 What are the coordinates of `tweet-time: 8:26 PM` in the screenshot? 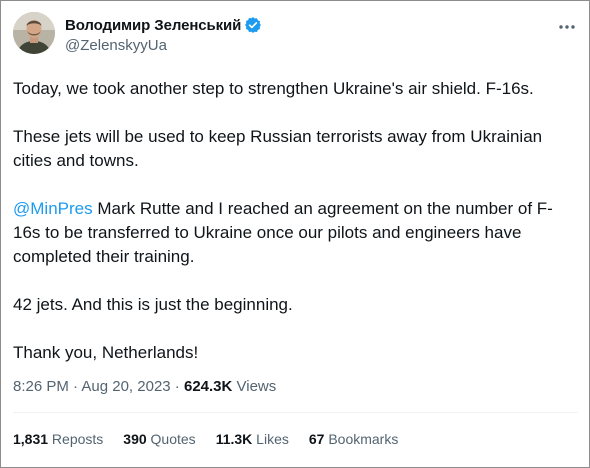 It's located at (41, 386).